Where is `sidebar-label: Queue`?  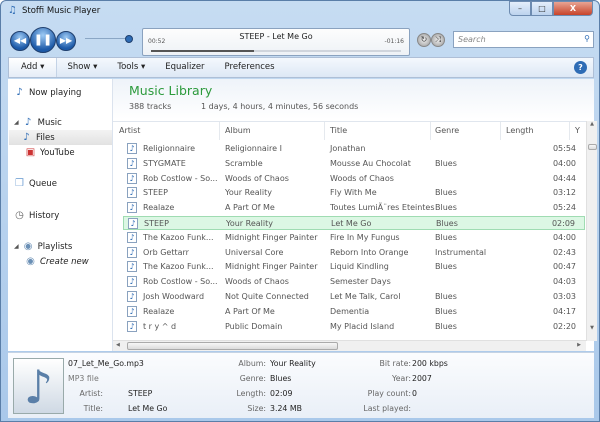
sidebar-label: Queue is located at coordinates (43, 183).